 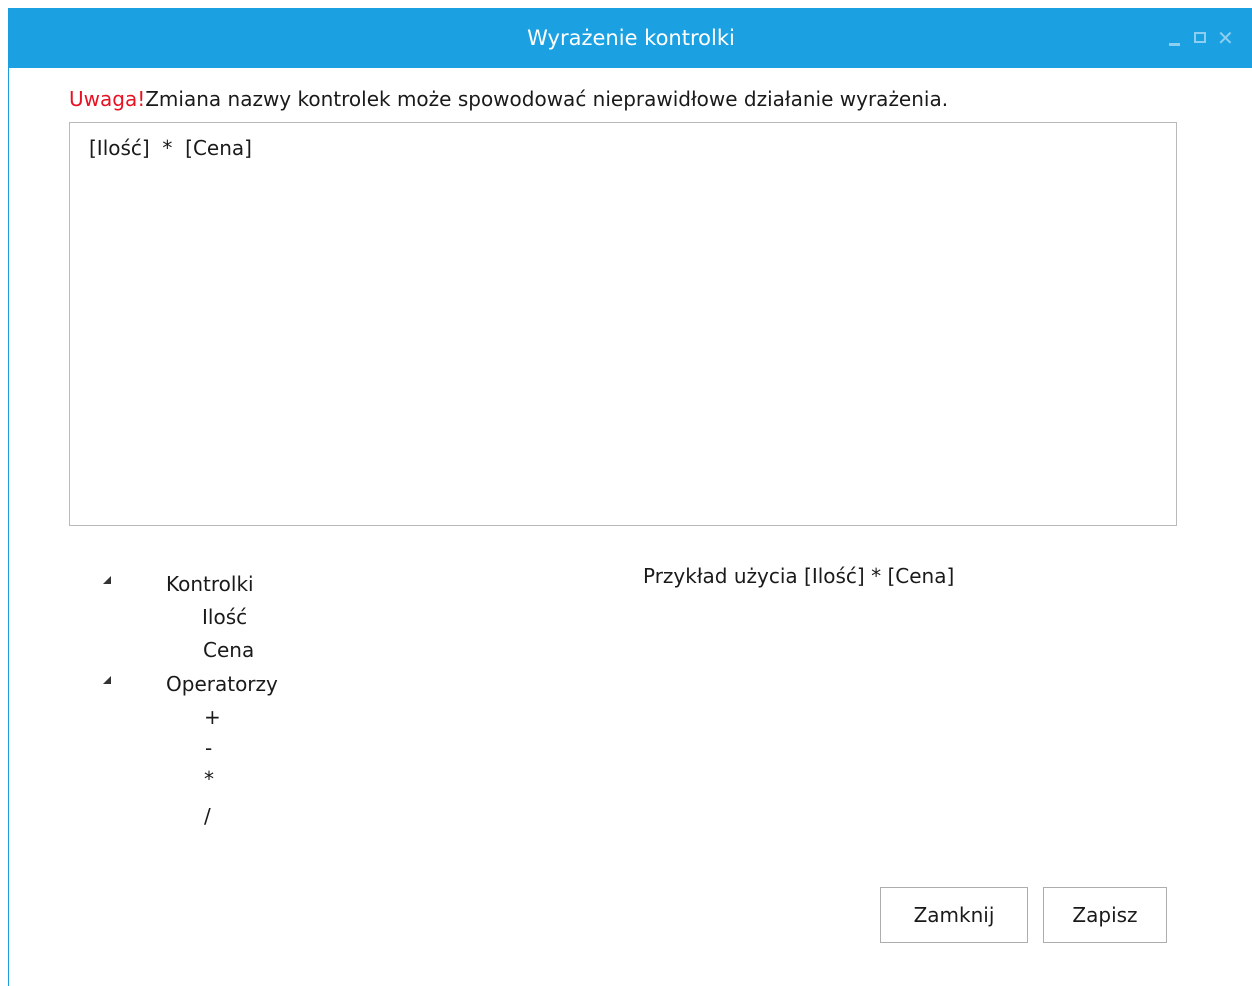 What do you see at coordinates (207, 816) in the screenshot?
I see `tree-item-divide: /` at bounding box center [207, 816].